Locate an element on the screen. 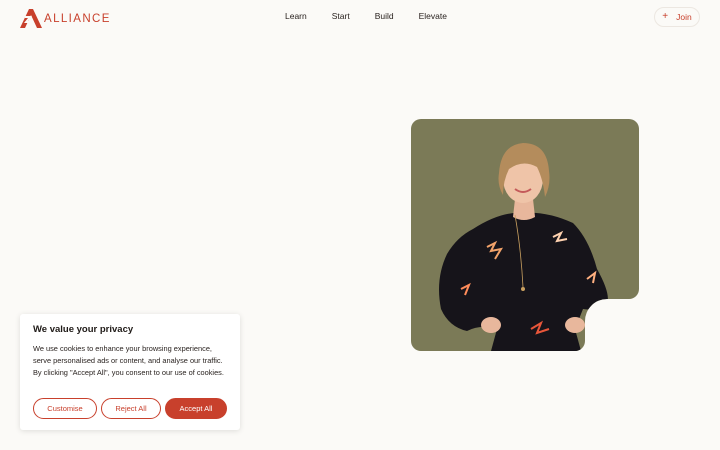  join-button: + Join is located at coordinates (677, 17).